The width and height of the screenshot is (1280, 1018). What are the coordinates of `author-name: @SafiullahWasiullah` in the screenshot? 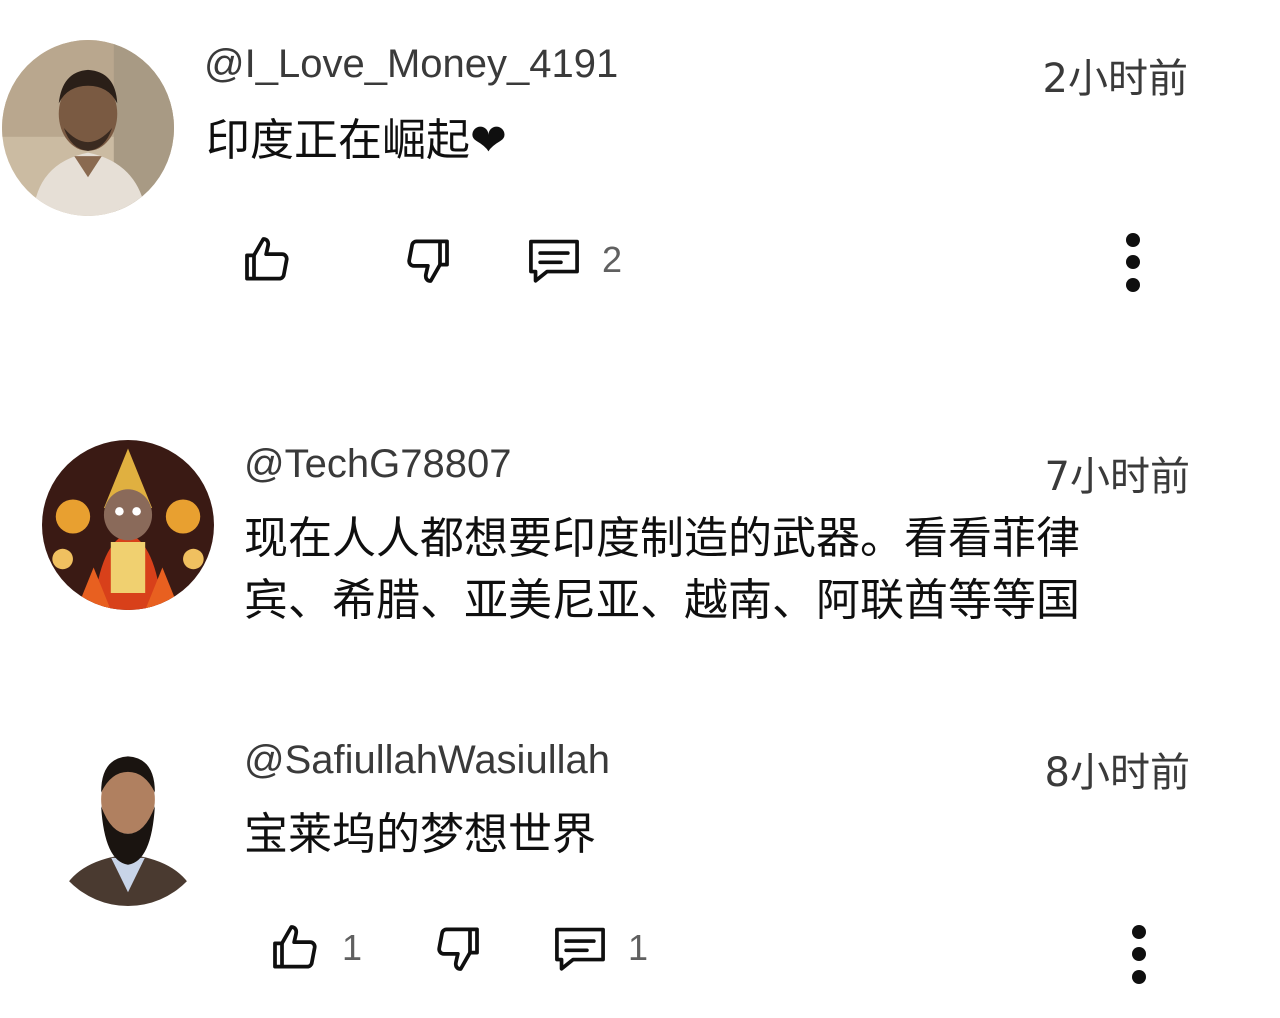 It's located at (427, 760).